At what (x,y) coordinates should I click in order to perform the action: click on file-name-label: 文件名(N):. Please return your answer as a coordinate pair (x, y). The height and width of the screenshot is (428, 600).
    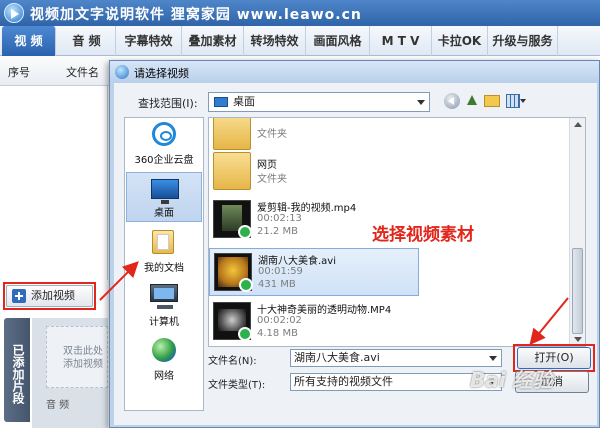
    Looking at the image, I should click on (232, 361).